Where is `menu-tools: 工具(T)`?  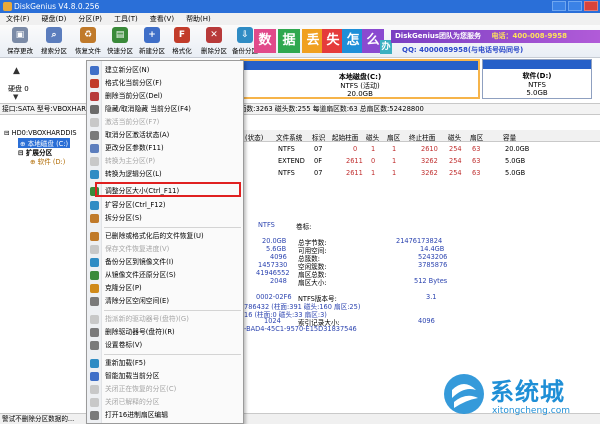 menu-tools: 工具(T) is located at coordinates (126, 19).